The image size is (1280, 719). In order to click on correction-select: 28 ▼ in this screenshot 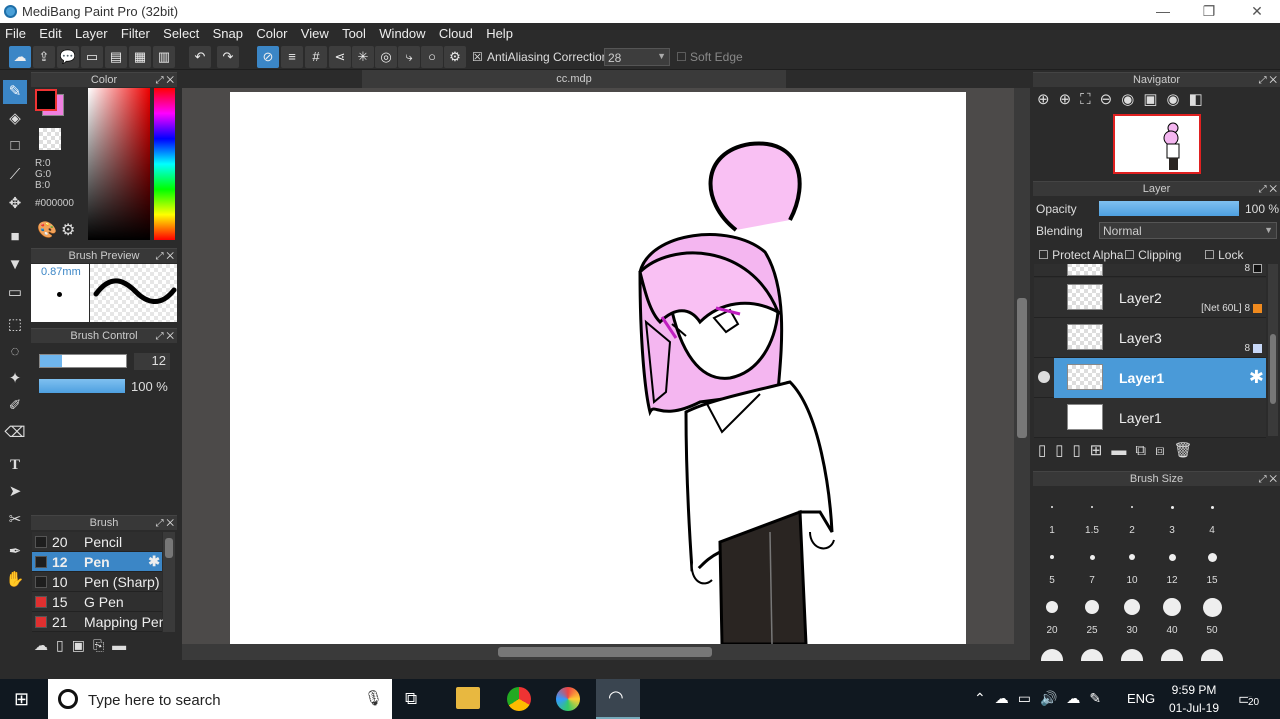, I will do `click(637, 57)`.